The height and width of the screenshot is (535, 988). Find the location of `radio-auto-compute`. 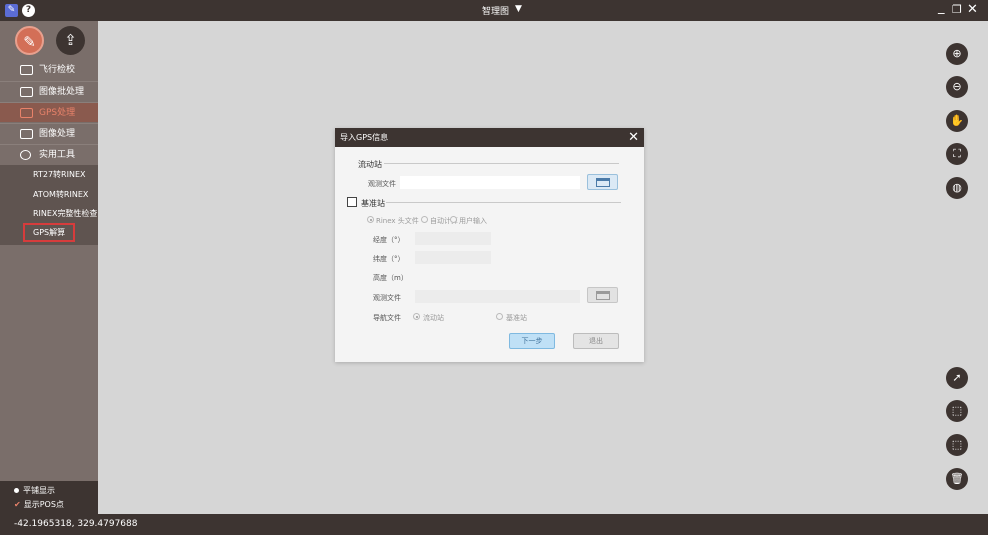

radio-auto-compute is located at coordinates (424, 219).